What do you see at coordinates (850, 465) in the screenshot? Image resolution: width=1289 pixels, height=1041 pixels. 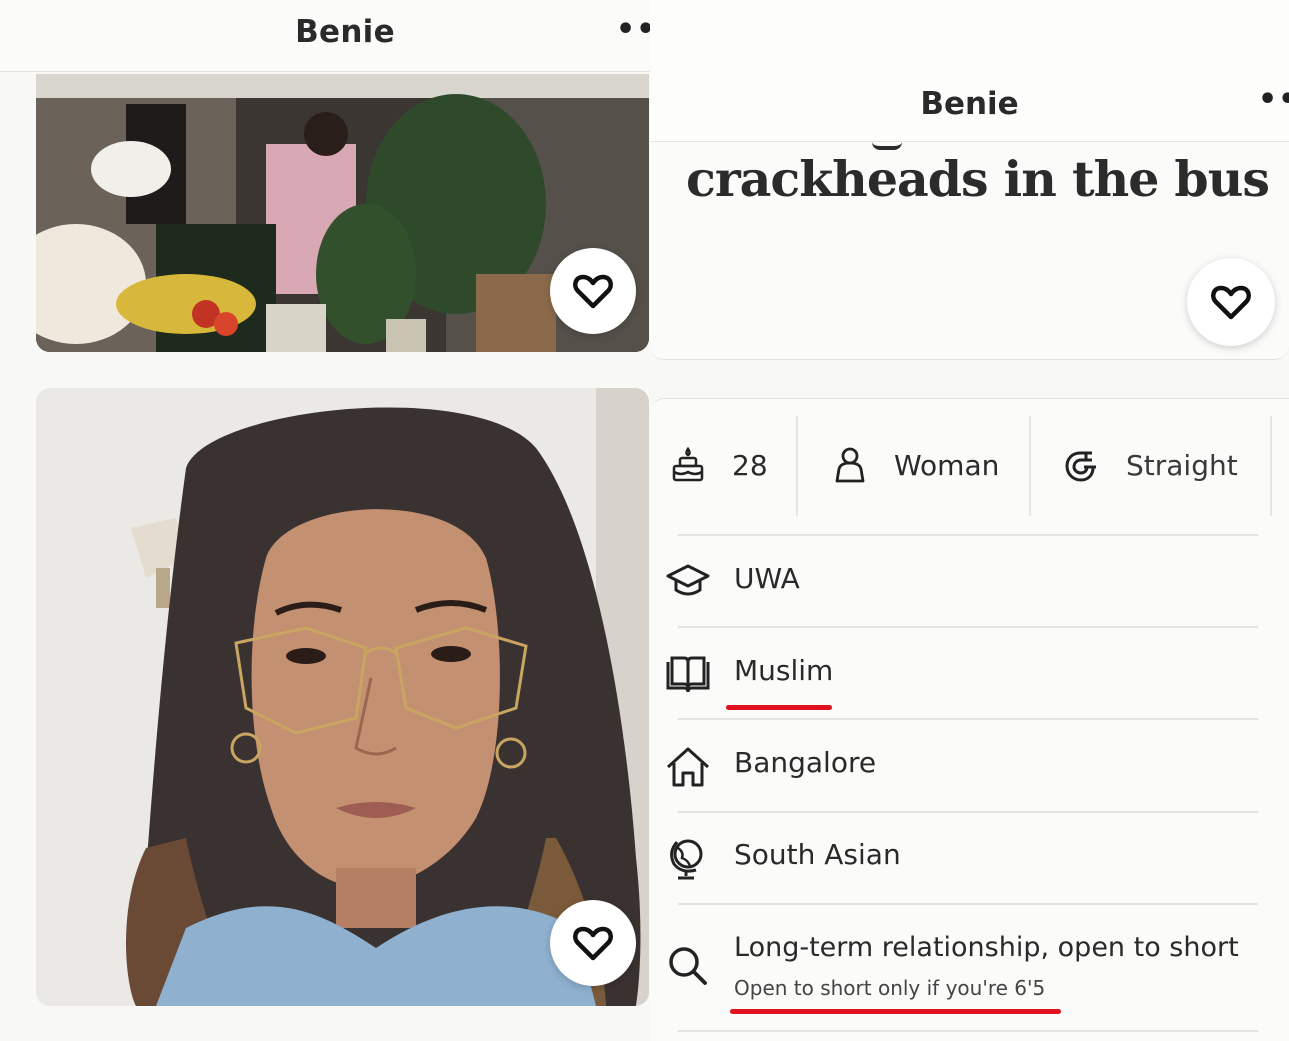 I see `person-icon` at bounding box center [850, 465].